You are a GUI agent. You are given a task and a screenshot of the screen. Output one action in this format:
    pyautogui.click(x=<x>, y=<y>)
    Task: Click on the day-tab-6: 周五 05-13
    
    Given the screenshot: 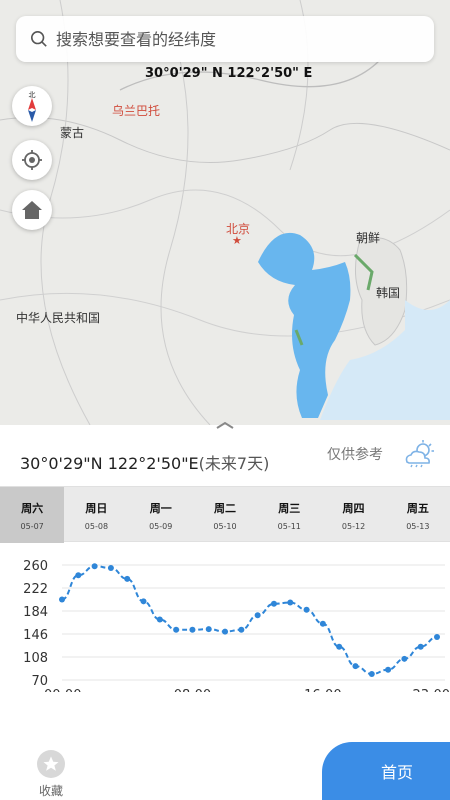 What is the action you would take?
    pyautogui.click(x=418, y=515)
    